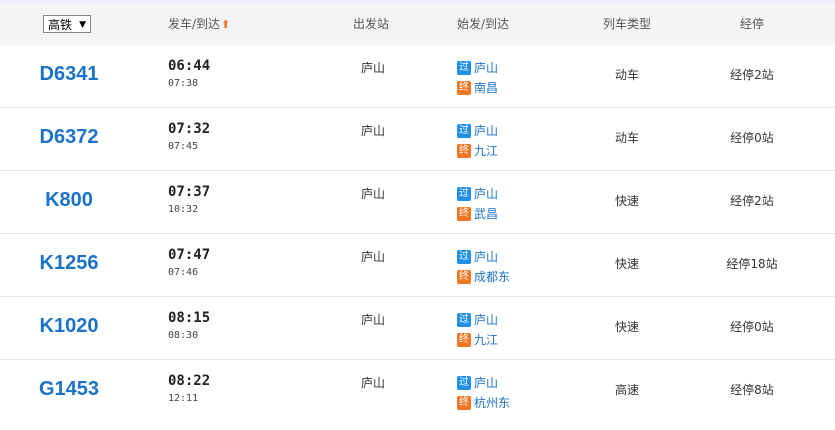  What do you see at coordinates (69, 265) in the screenshot?
I see `train-number-link: K1256` at bounding box center [69, 265].